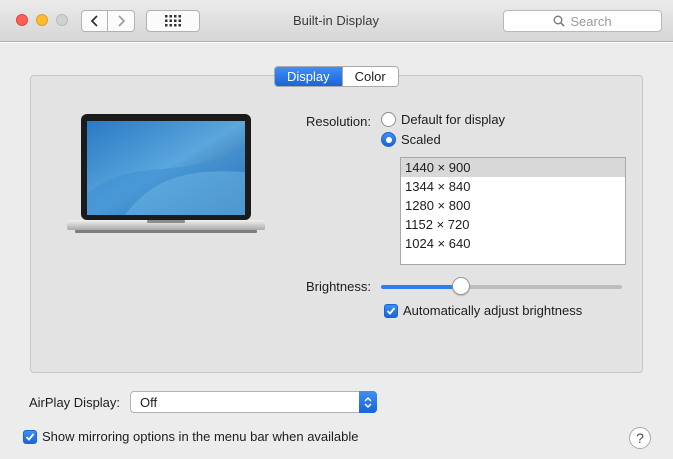  Describe the element at coordinates (591, 21) in the screenshot. I see `search-placeholder: Search` at that location.